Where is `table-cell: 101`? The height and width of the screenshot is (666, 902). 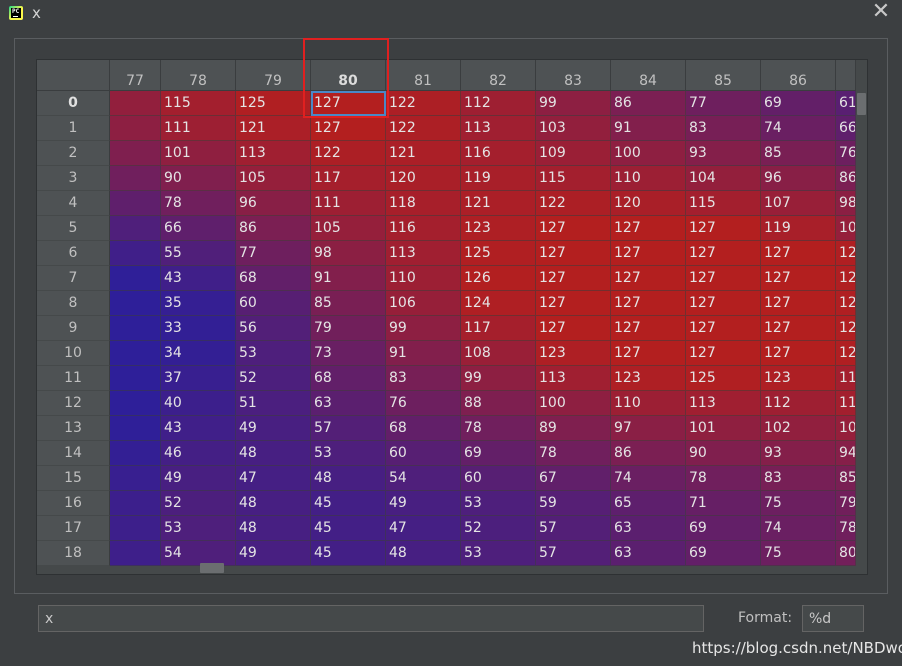
table-cell: 101 is located at coordinates (198, 153).